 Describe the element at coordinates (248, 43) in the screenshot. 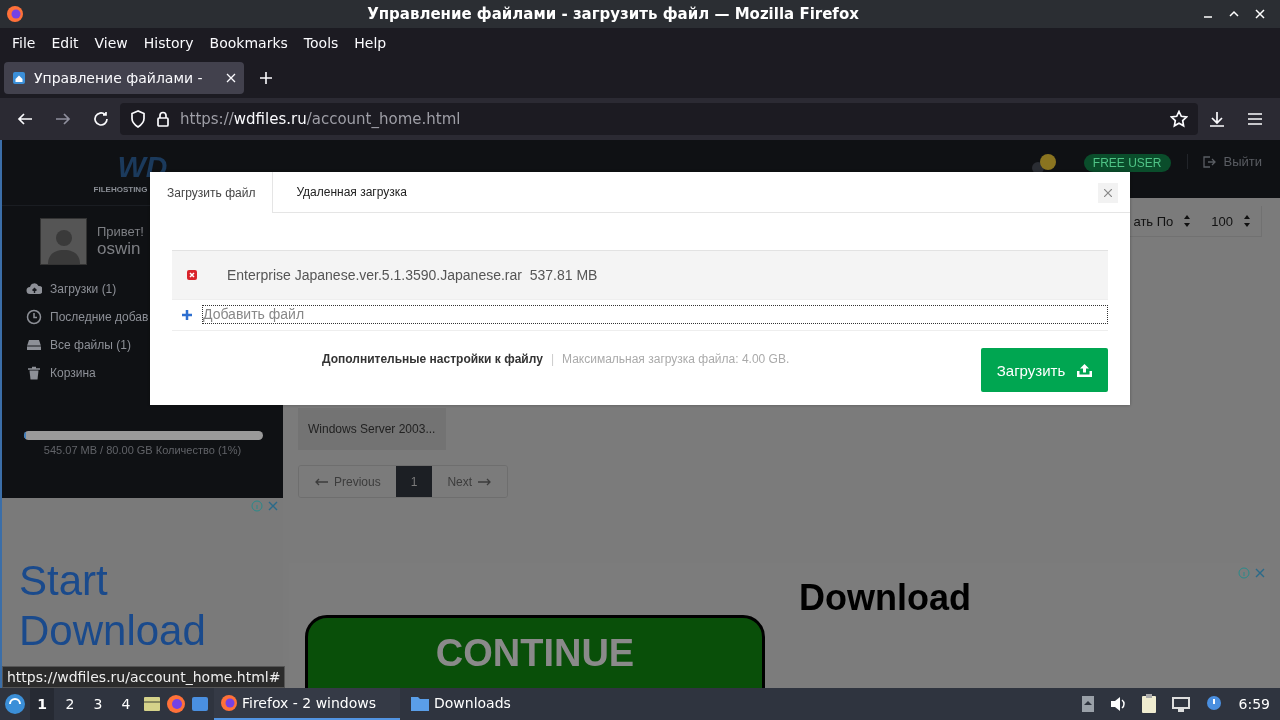

I see `menu-item: Bookmarks` at that location.